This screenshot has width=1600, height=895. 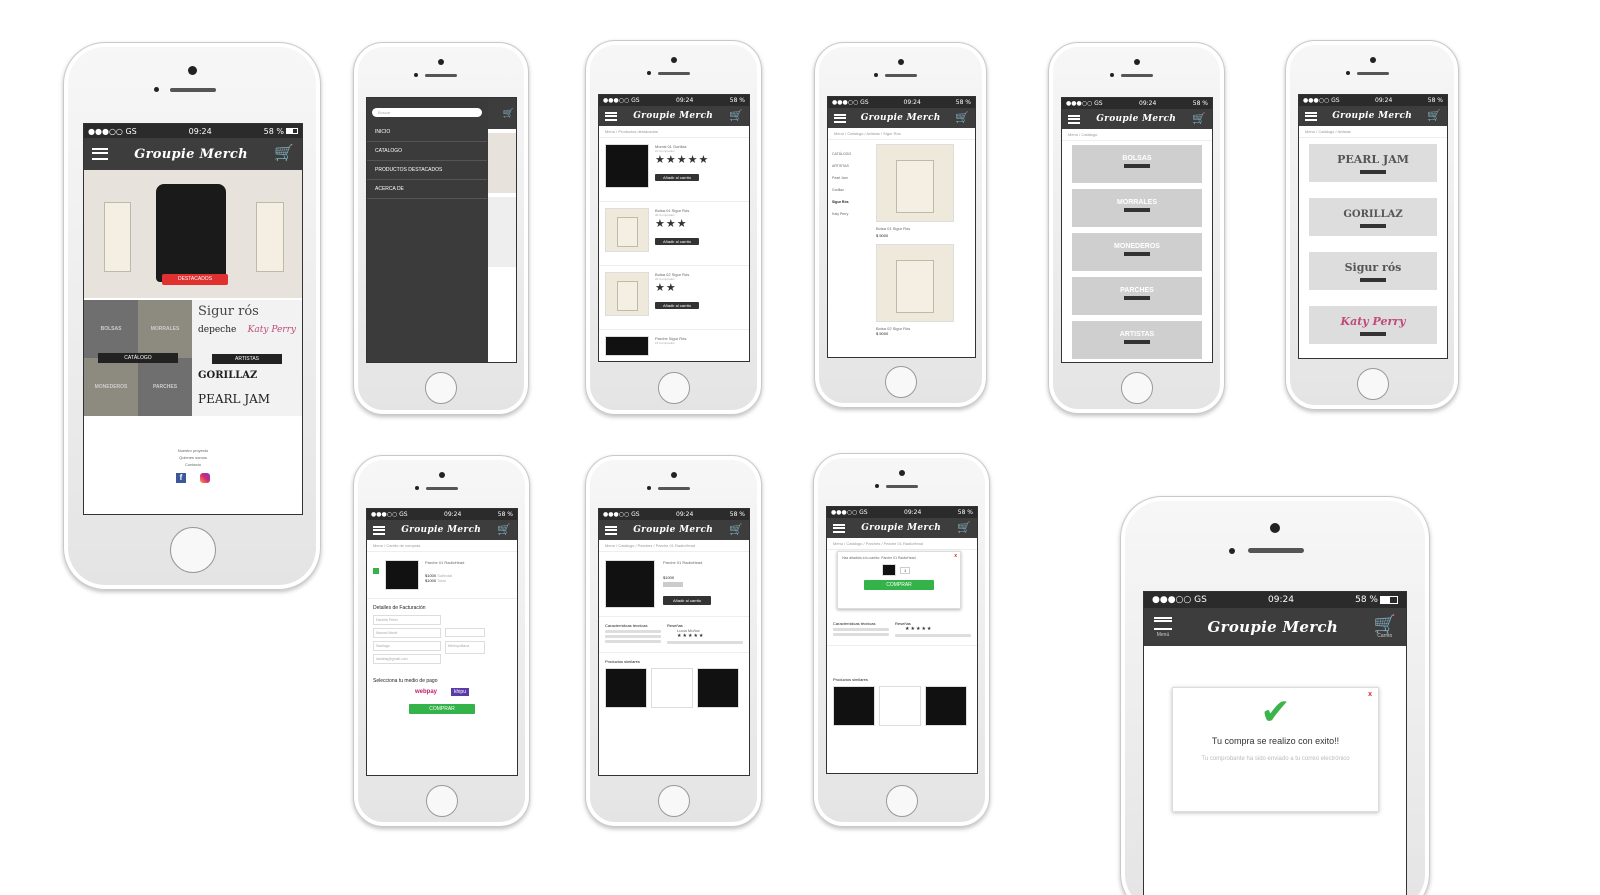 What do you see at coordinates (205, 478) in the screenshot?
I see `instagram-icon` at bounding box center [205, 478].